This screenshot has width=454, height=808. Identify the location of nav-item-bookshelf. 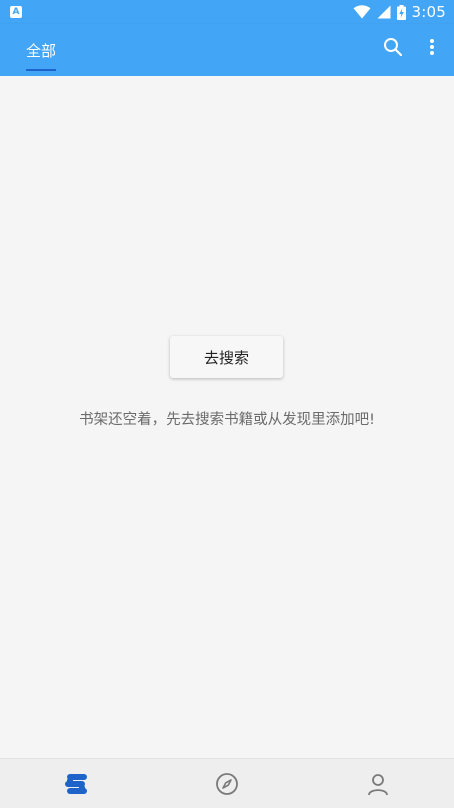
(75, 783).